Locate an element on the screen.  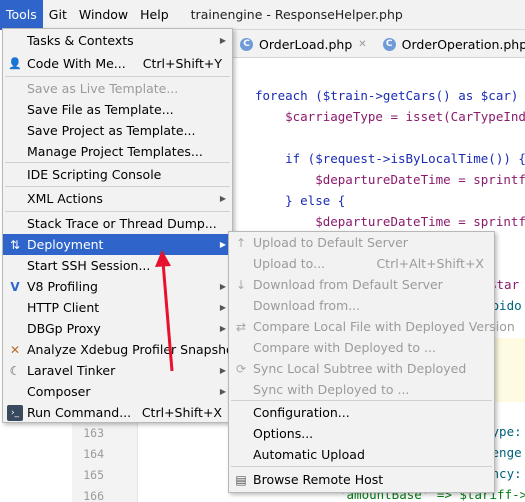
menu-item-ide-scripting-console: IDE Scripting Console is located at coordinates (117, 174).